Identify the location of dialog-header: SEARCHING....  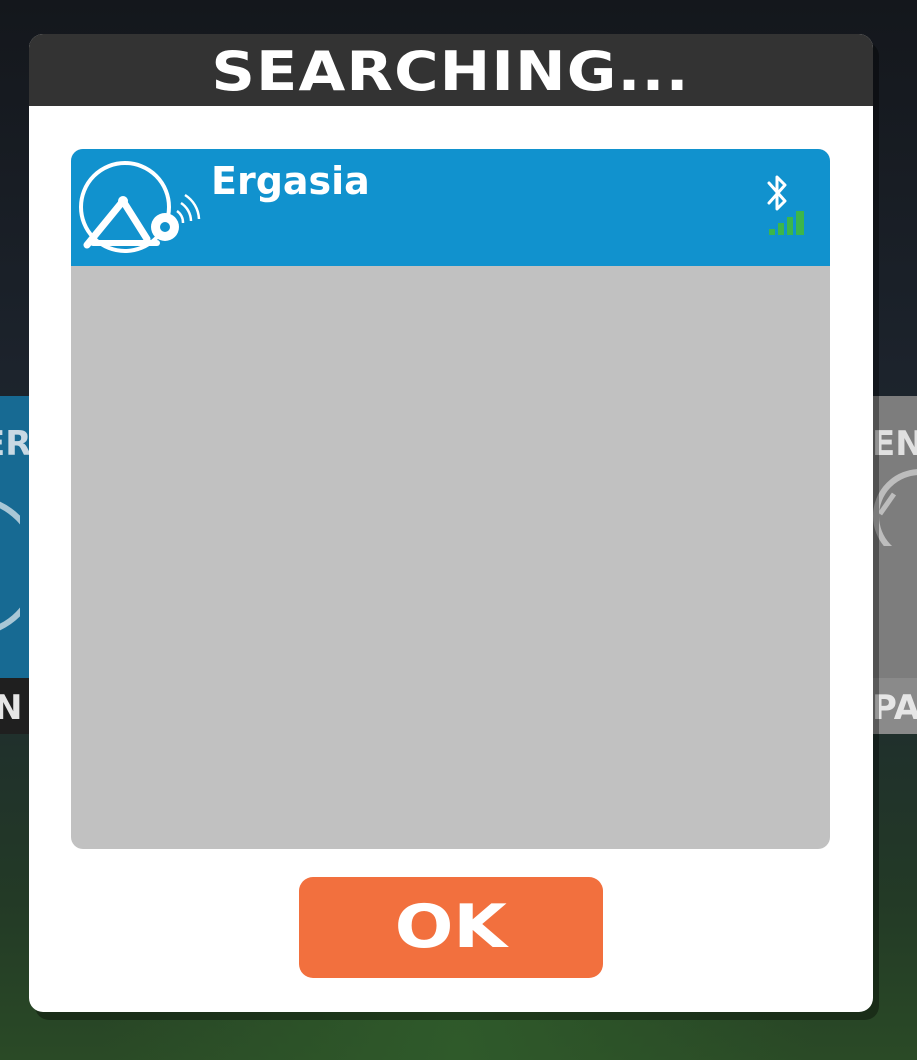
(451, 70).